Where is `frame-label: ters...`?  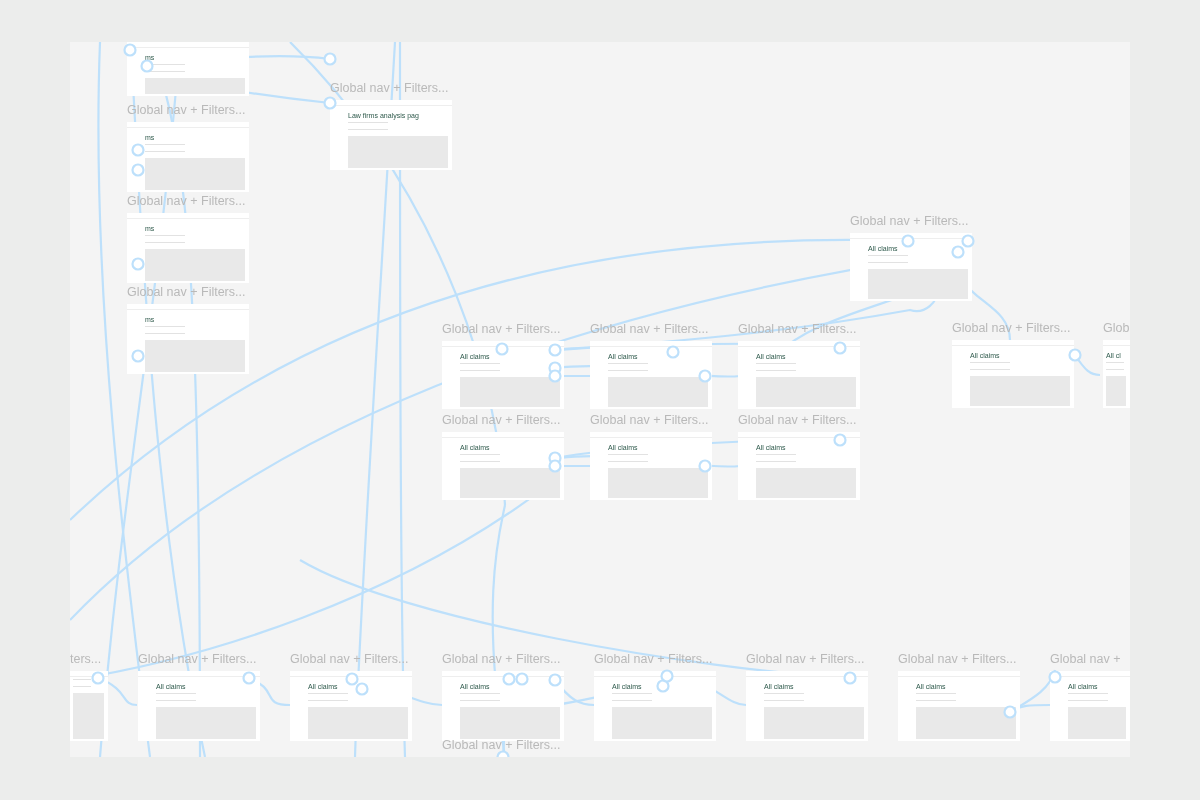 frame-label: ters... is located at coordinates (86, 659).